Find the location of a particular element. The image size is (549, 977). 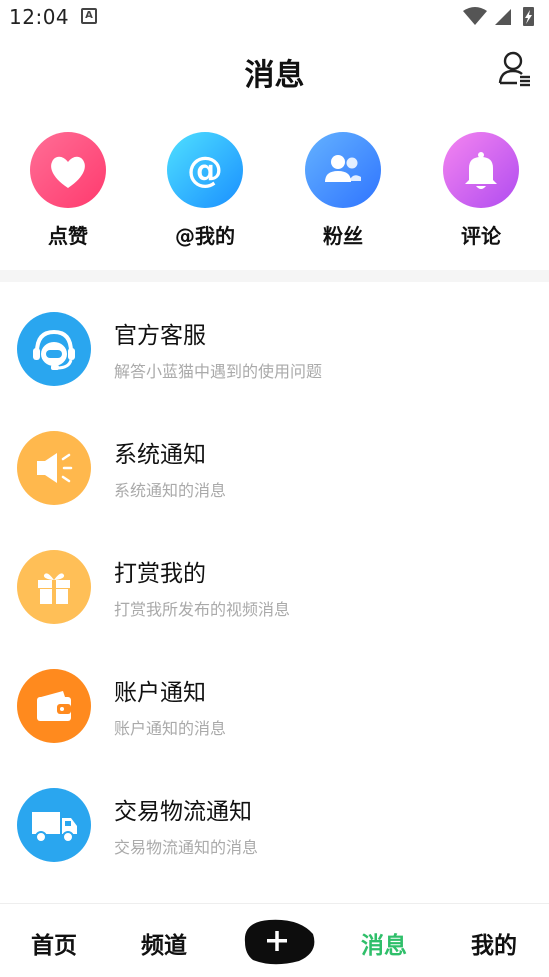

quick-action-comments: 评论 is located at coordinates (481, 192).